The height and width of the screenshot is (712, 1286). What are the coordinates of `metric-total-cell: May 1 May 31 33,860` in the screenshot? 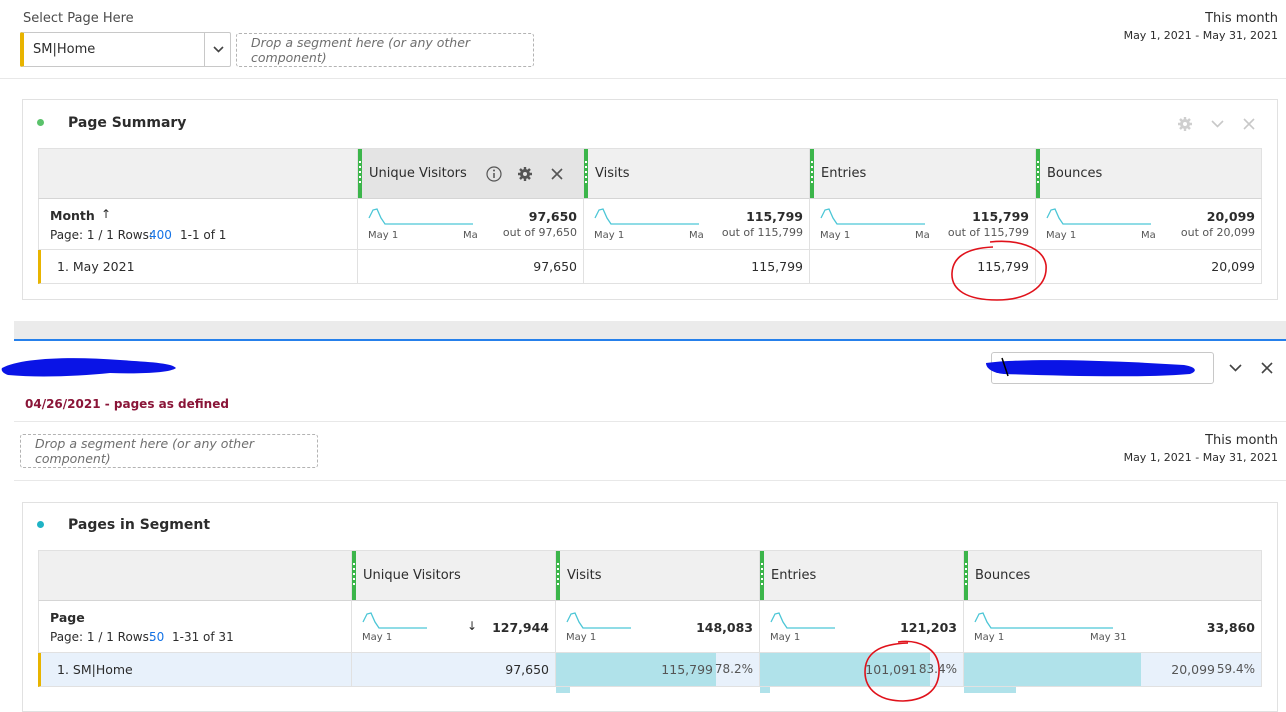 It's located at (1113, 627).